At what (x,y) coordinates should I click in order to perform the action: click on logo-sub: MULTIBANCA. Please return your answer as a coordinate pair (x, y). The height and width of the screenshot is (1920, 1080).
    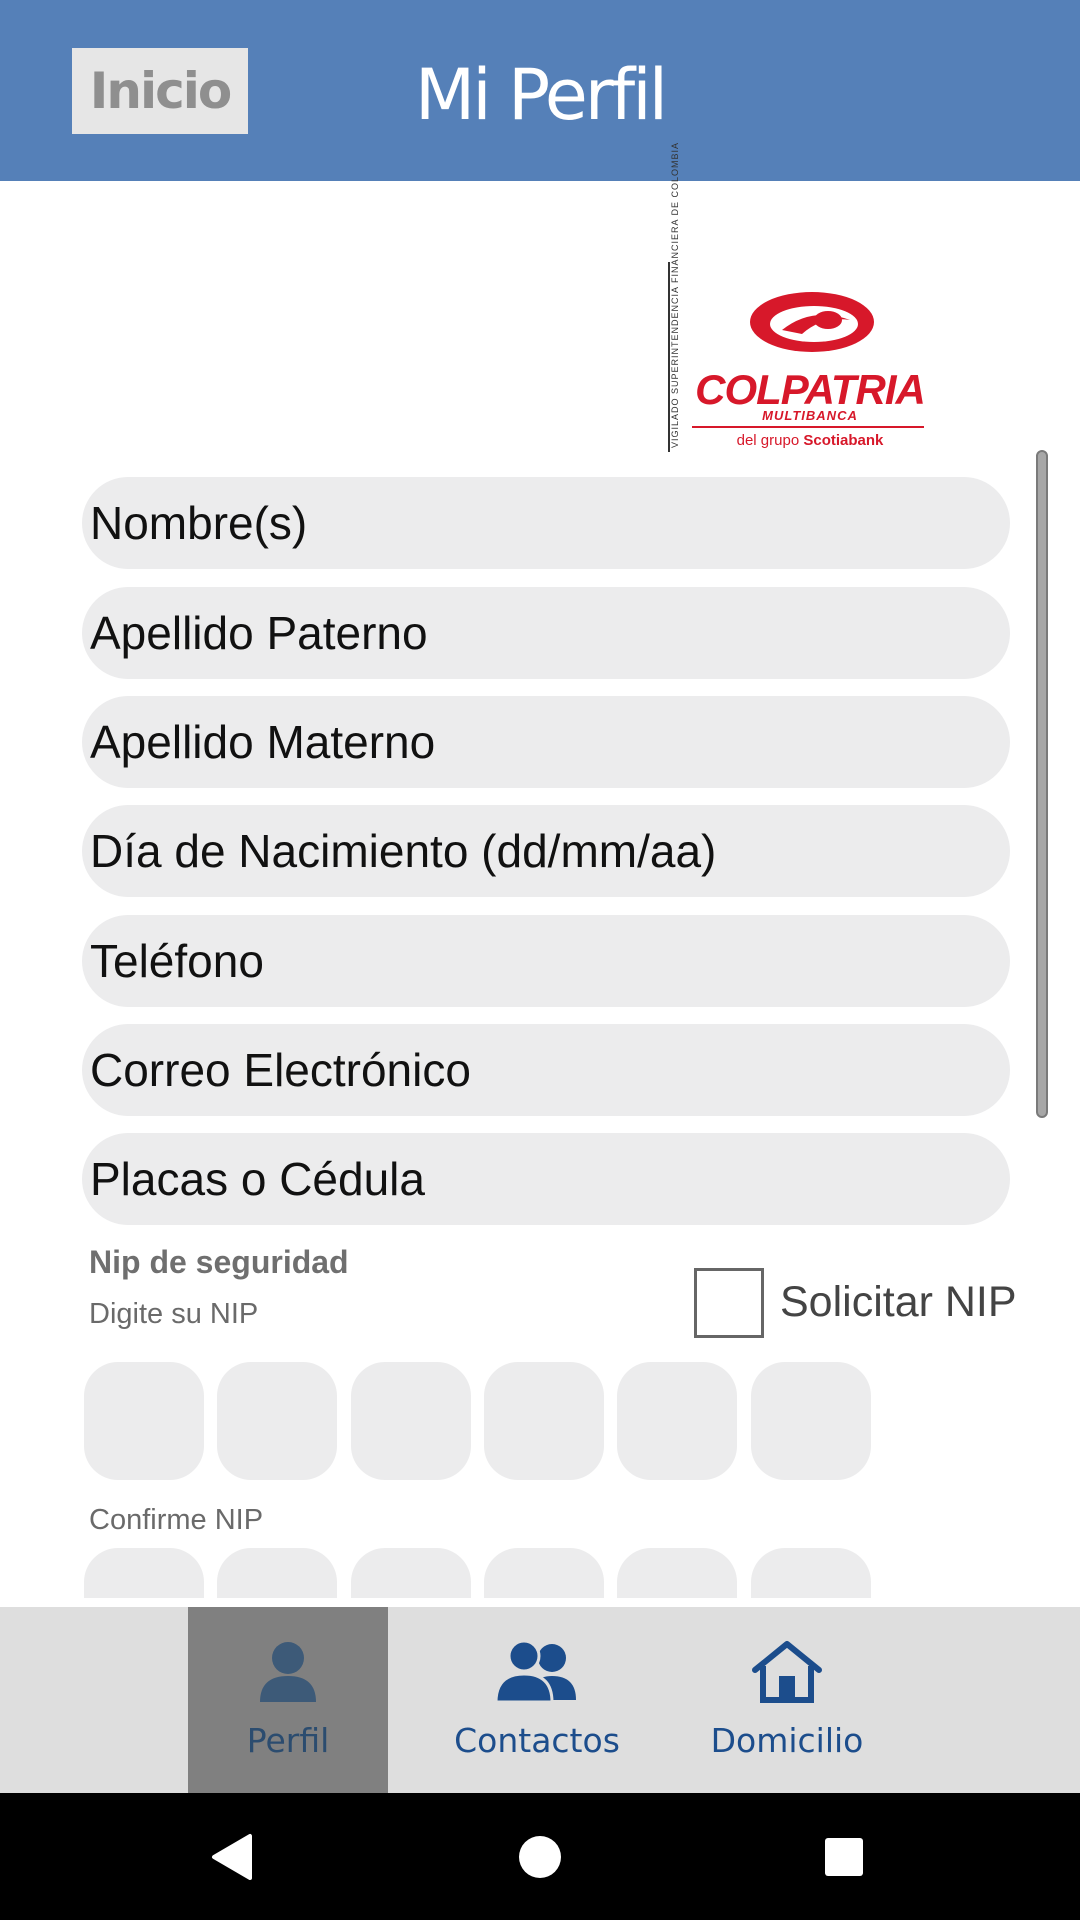
    Looking at the image, I should click on (810, 415).